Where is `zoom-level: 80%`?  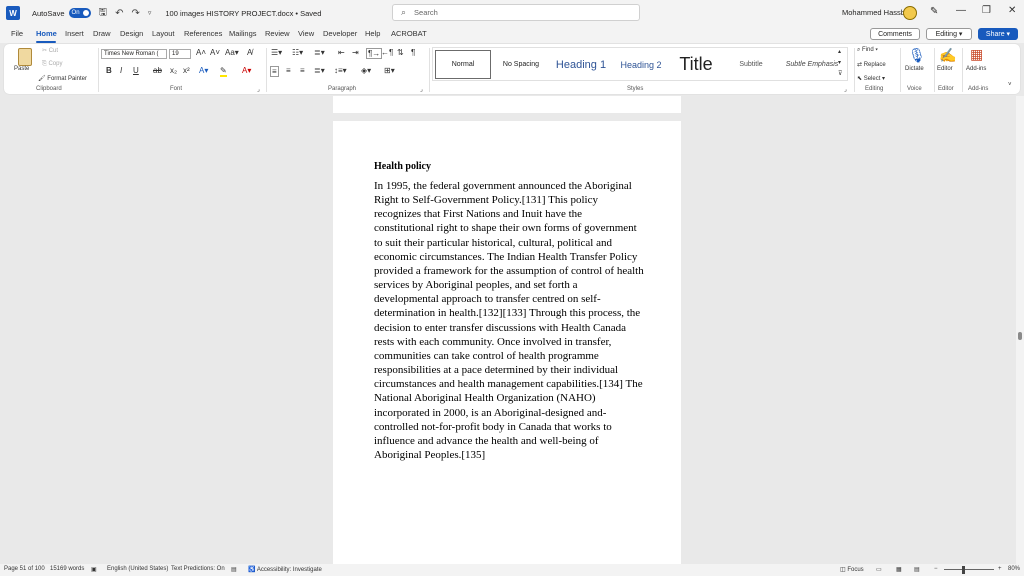
zoom-level: 80% is located at coordinates (1014, 569).